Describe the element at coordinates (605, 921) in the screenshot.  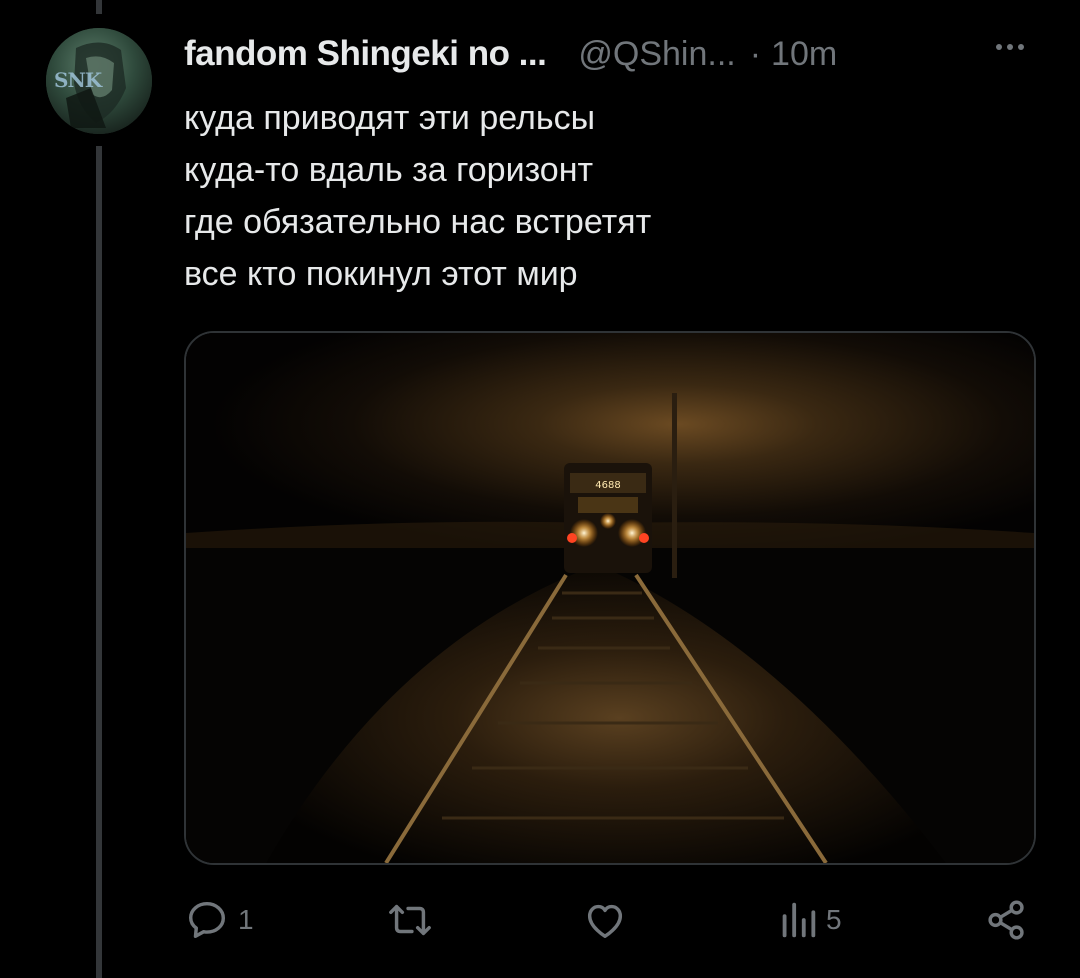
I see `heart-icon` at that location.